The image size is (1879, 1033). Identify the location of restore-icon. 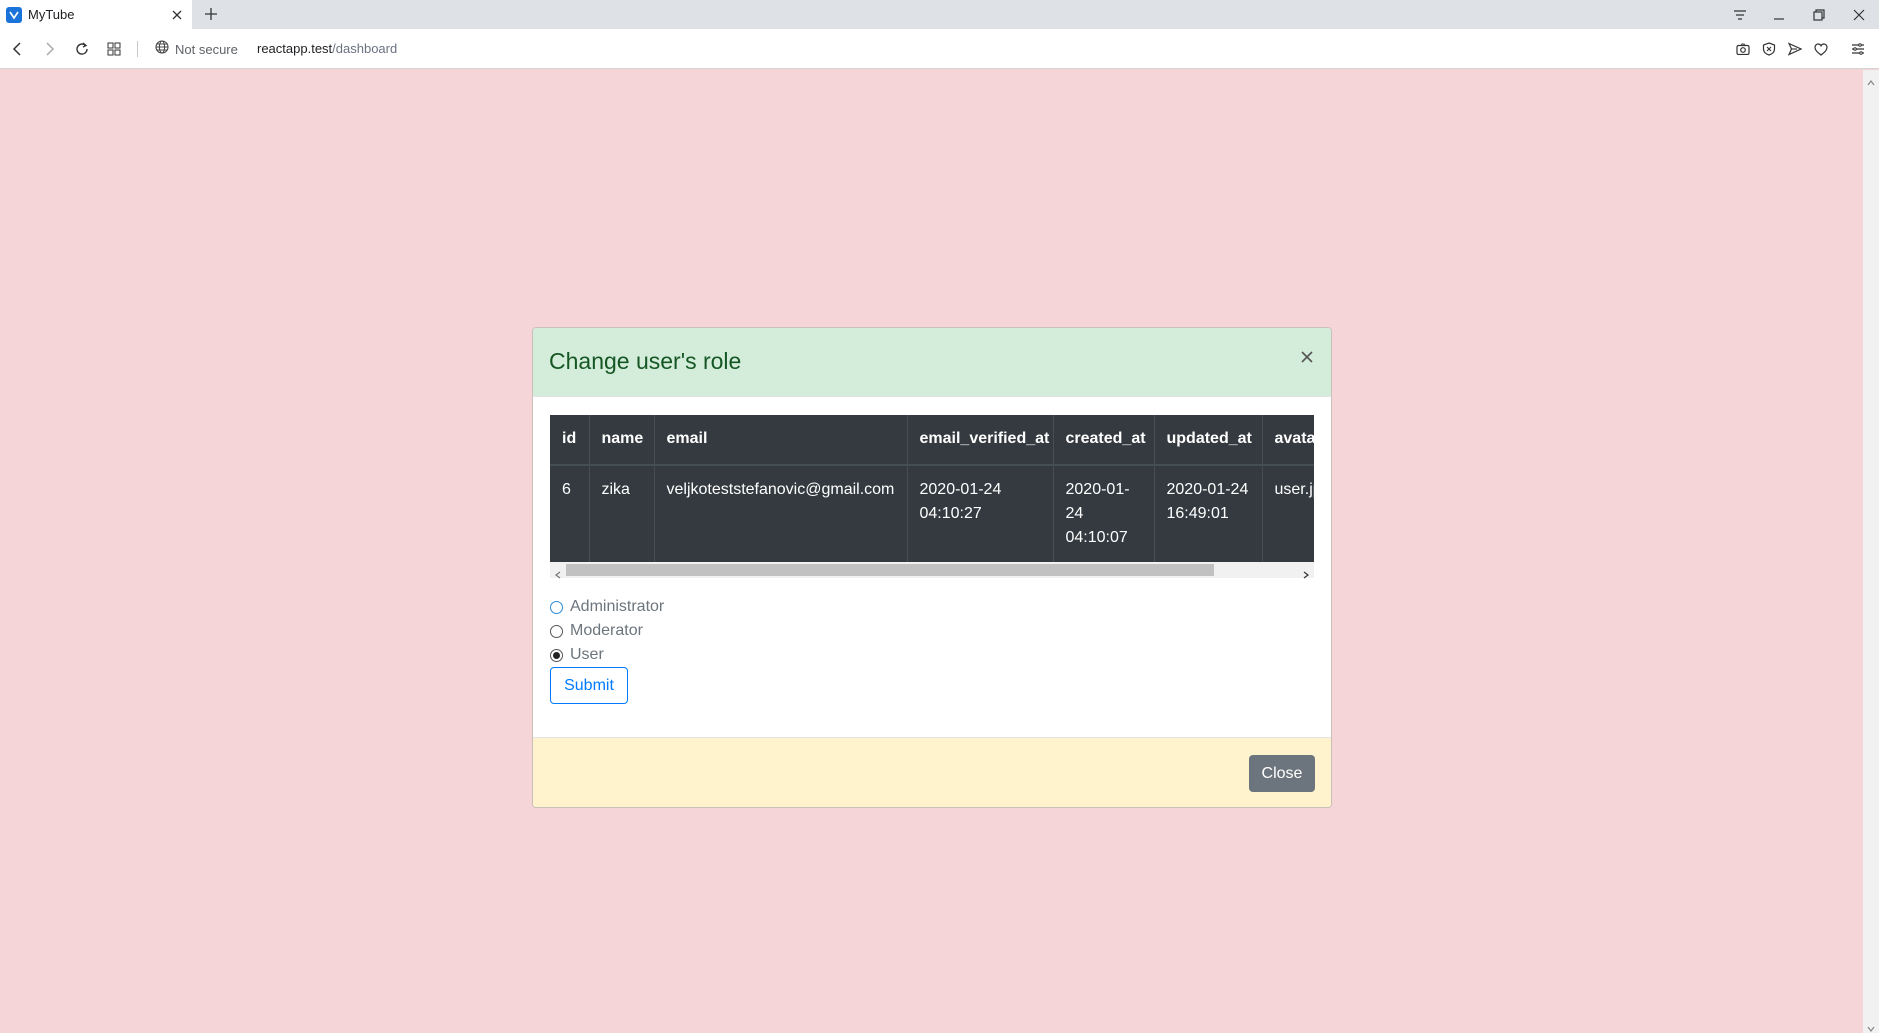
(1819, 14).